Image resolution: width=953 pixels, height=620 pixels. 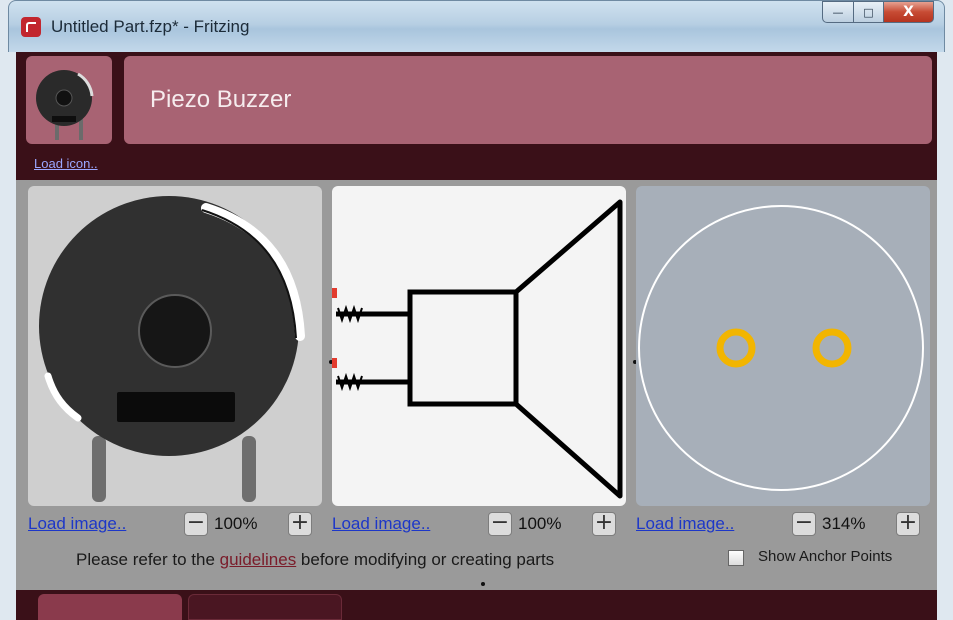 I want to click on guidelines-prefix: Please refer to the, so click(x=148, y=559).